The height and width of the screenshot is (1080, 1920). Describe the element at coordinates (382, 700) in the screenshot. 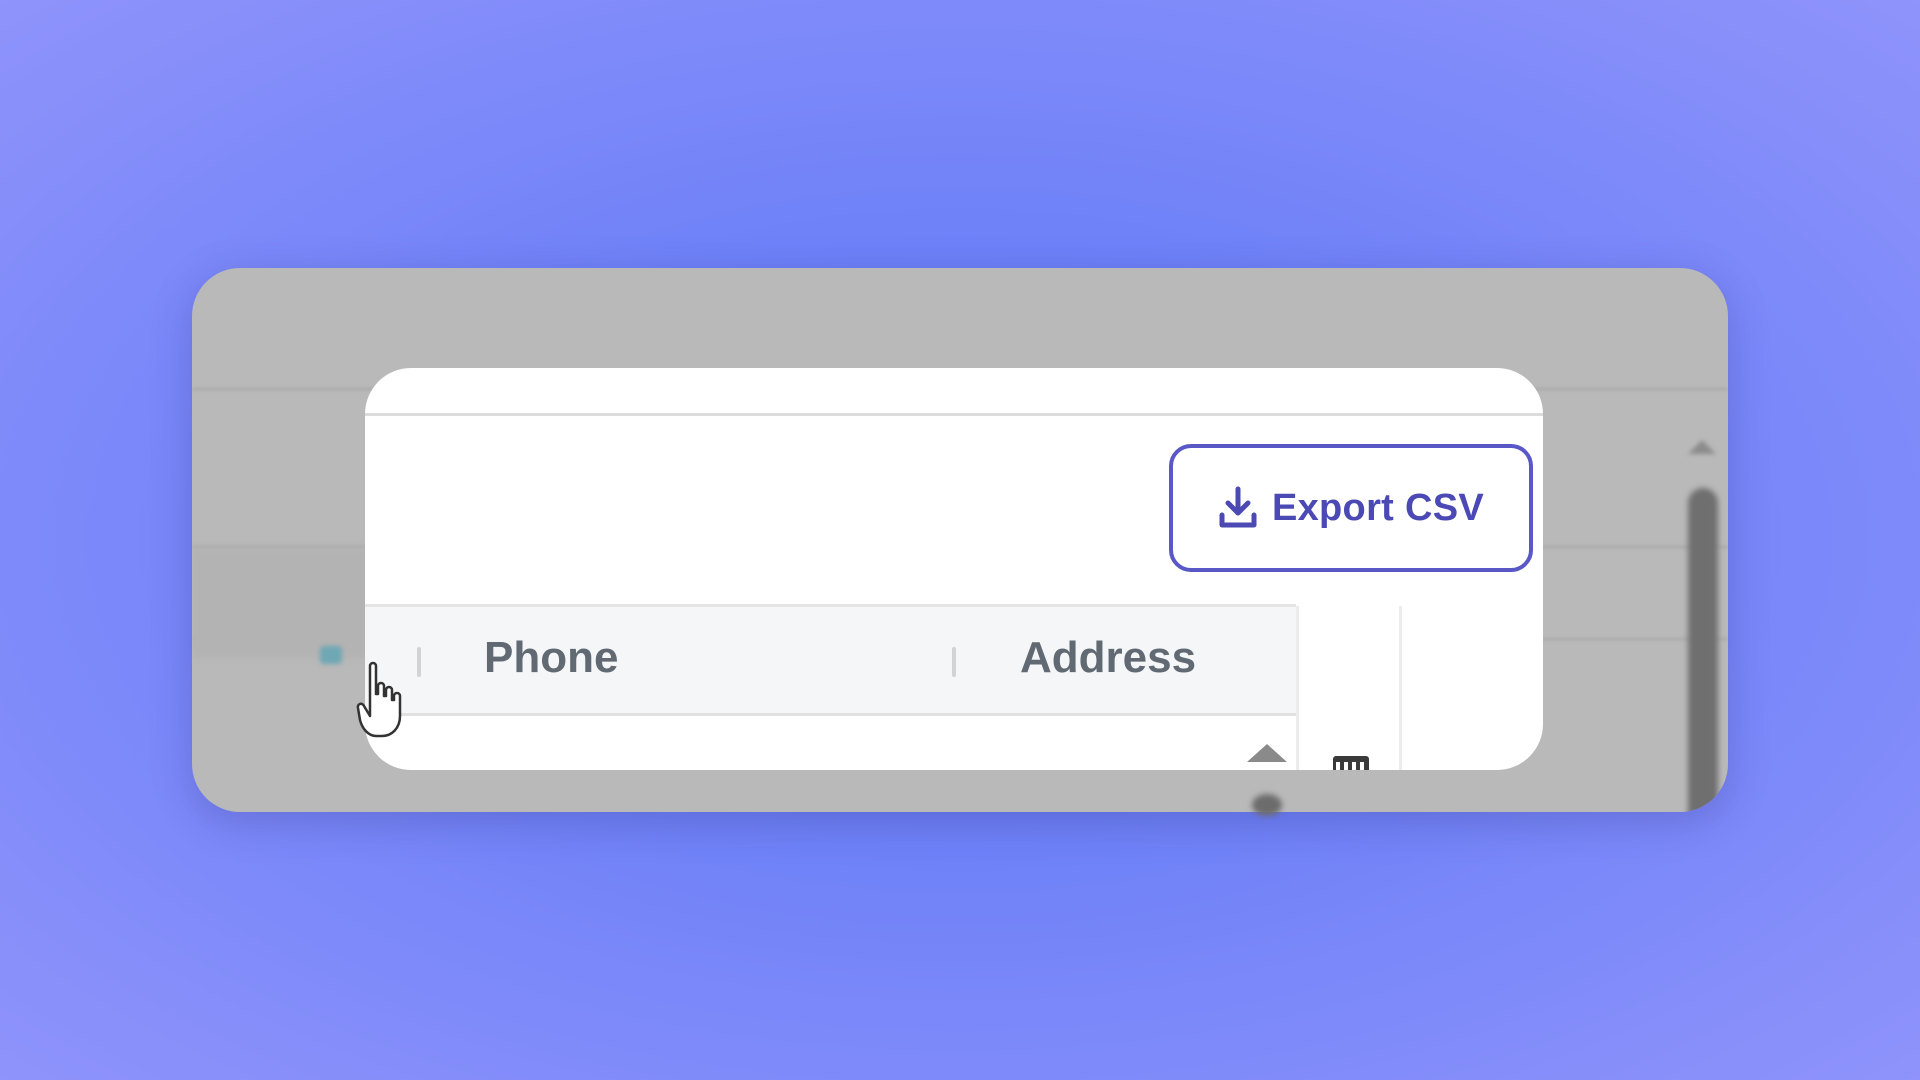

I see `hand-pointer-icon` at that location.